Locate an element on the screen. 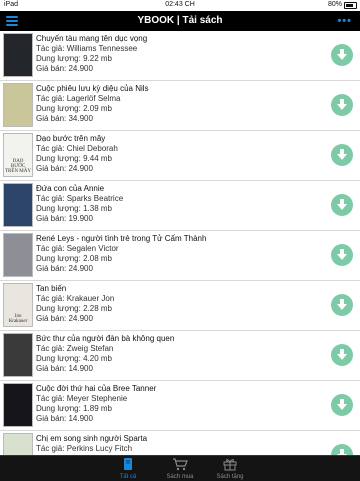  size-value: 9.22 mb is located at coordinates (97, 58).